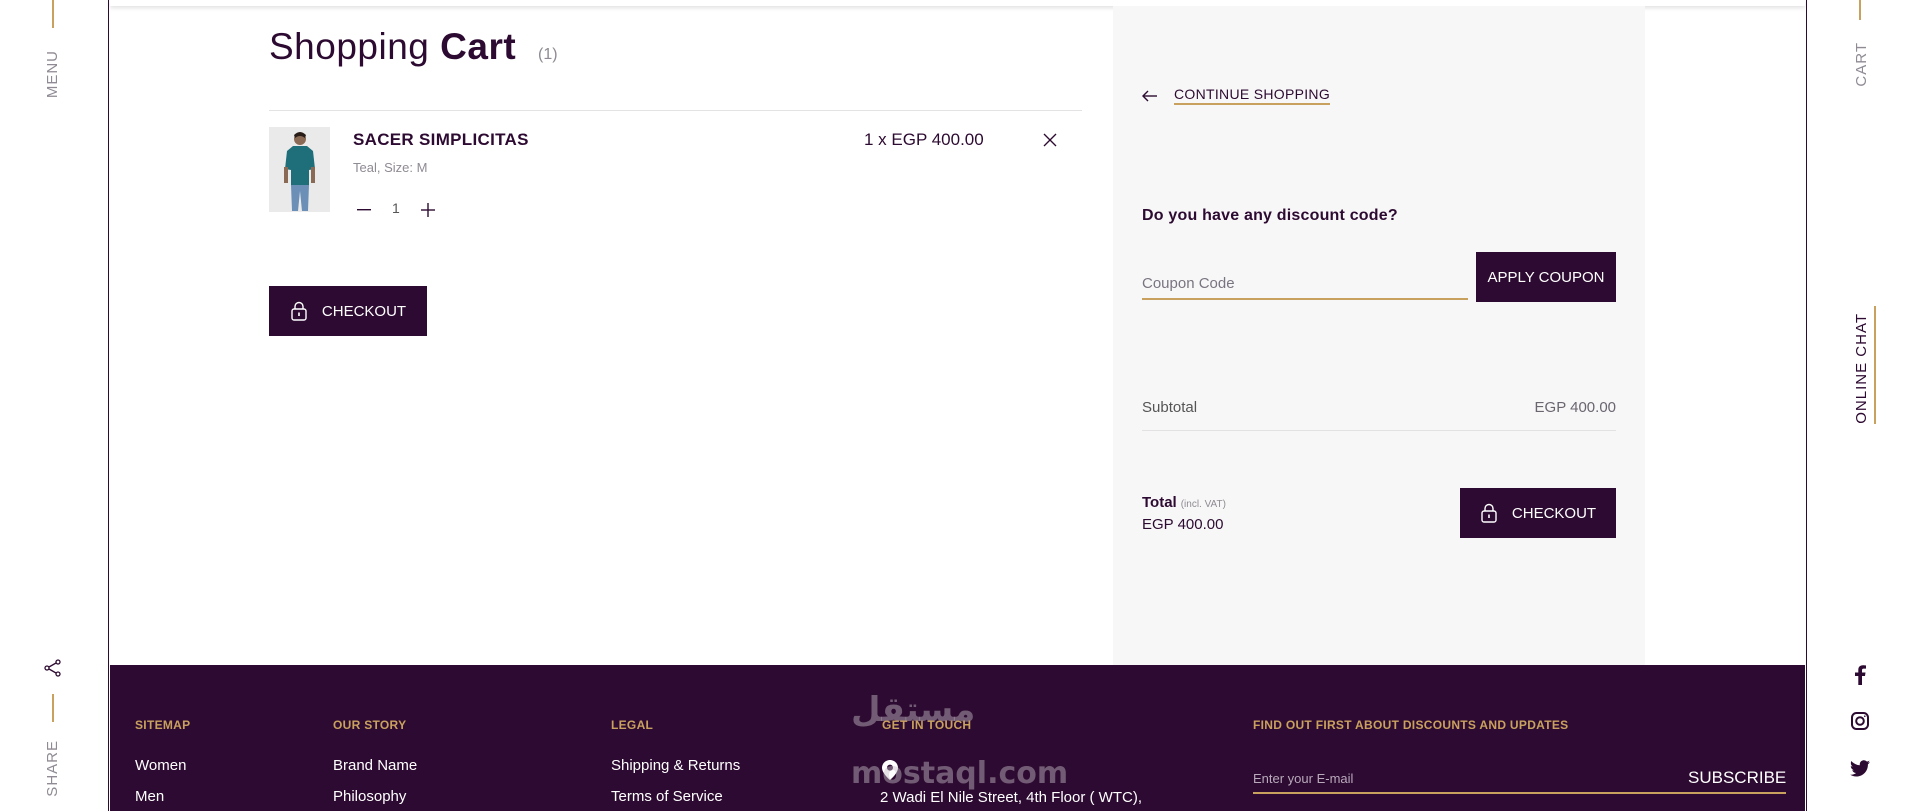 This screenshot has width=1920, height=811. What do you see at coordinates (1860, 675) in the screenshot?
I see `facebook-icon` at bounding box center [1860, 675].